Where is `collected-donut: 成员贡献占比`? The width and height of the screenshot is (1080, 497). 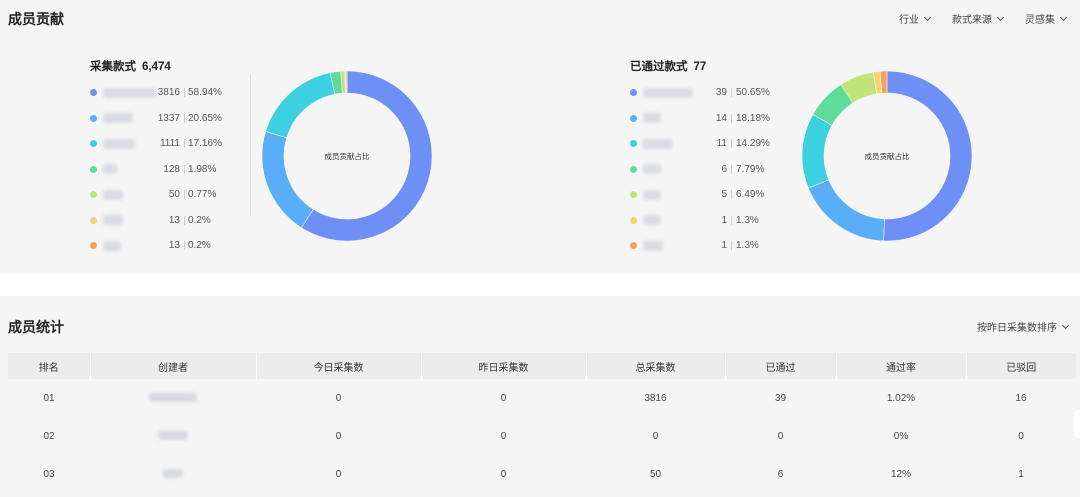
collected-donut: 成员贡献占比 is located at coordinates (347, 156).